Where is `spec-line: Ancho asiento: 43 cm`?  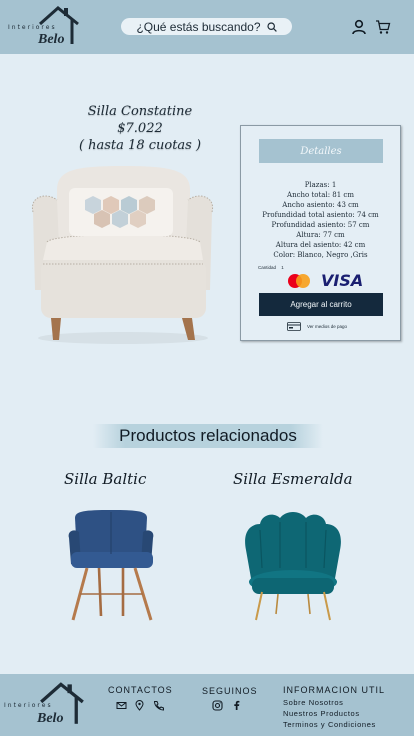
spec-line: Ancho asiento: 43 cm is located at coordinates (320, 205).